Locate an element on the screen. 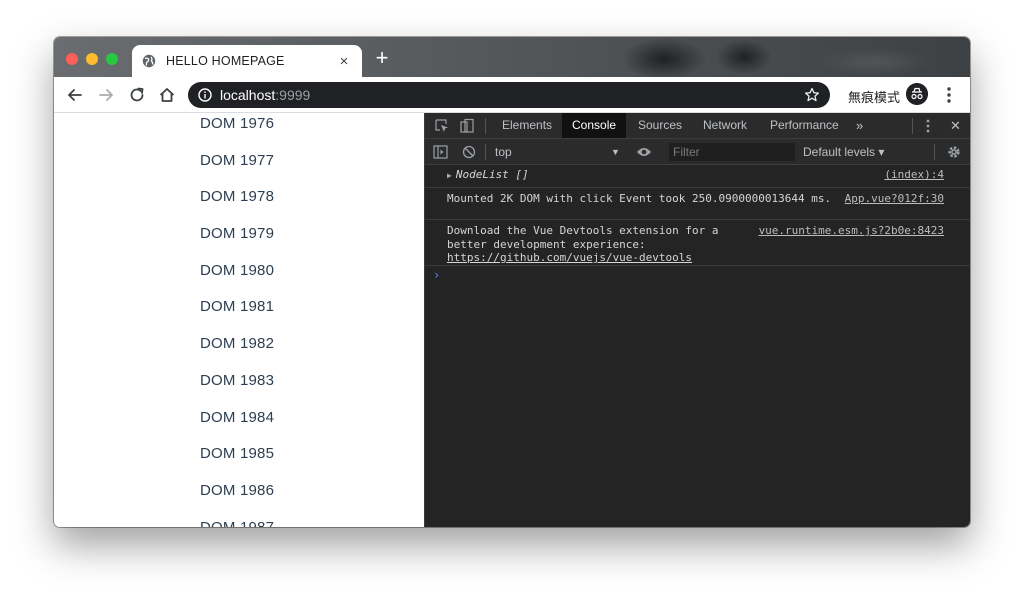  back-arrow-icon is located at coordinates (75, 95).